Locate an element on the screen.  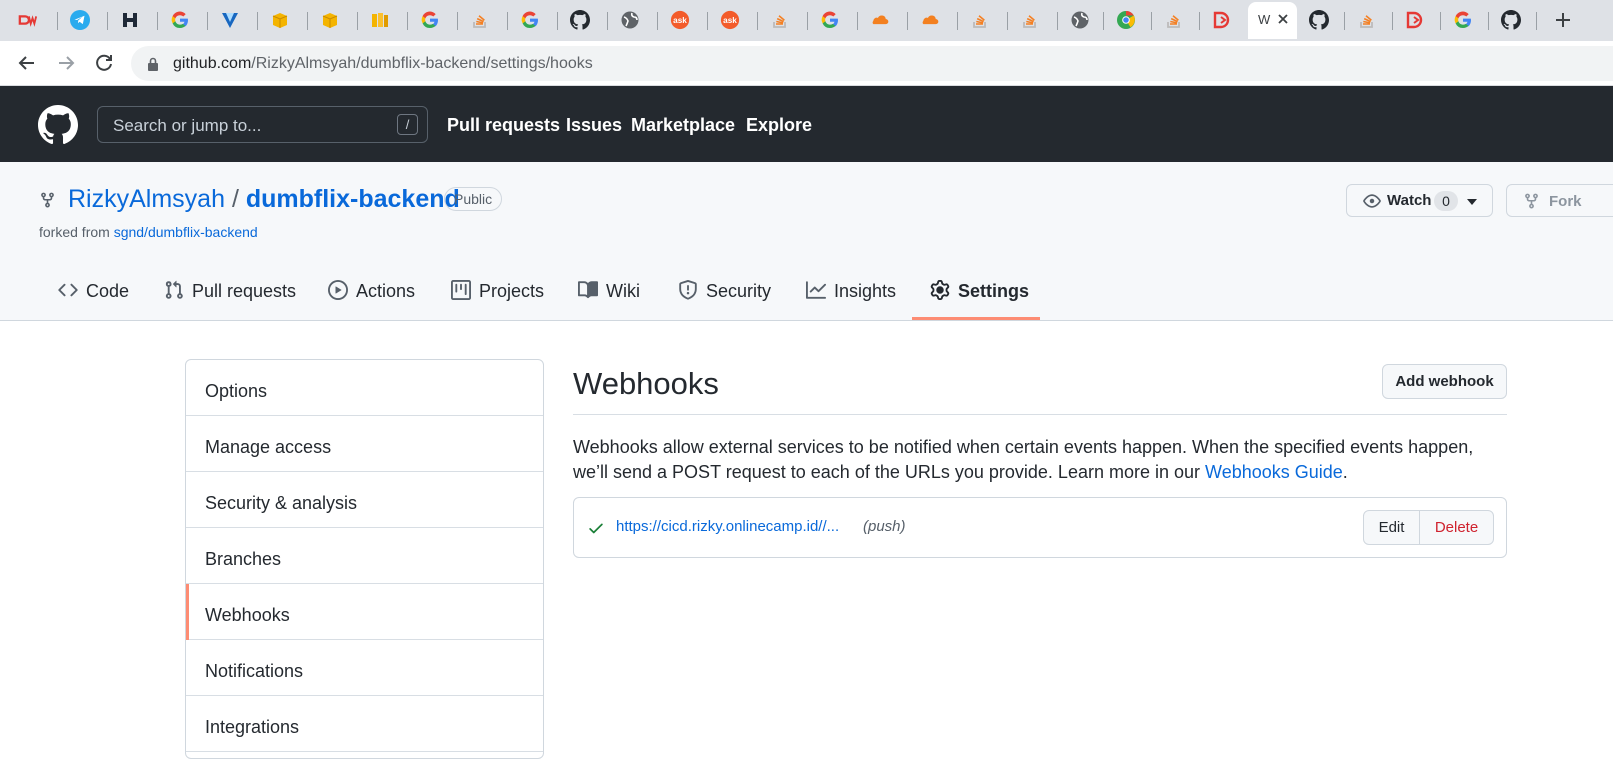
watch-button: Watch 0 is located at coordinates (1419, 200).